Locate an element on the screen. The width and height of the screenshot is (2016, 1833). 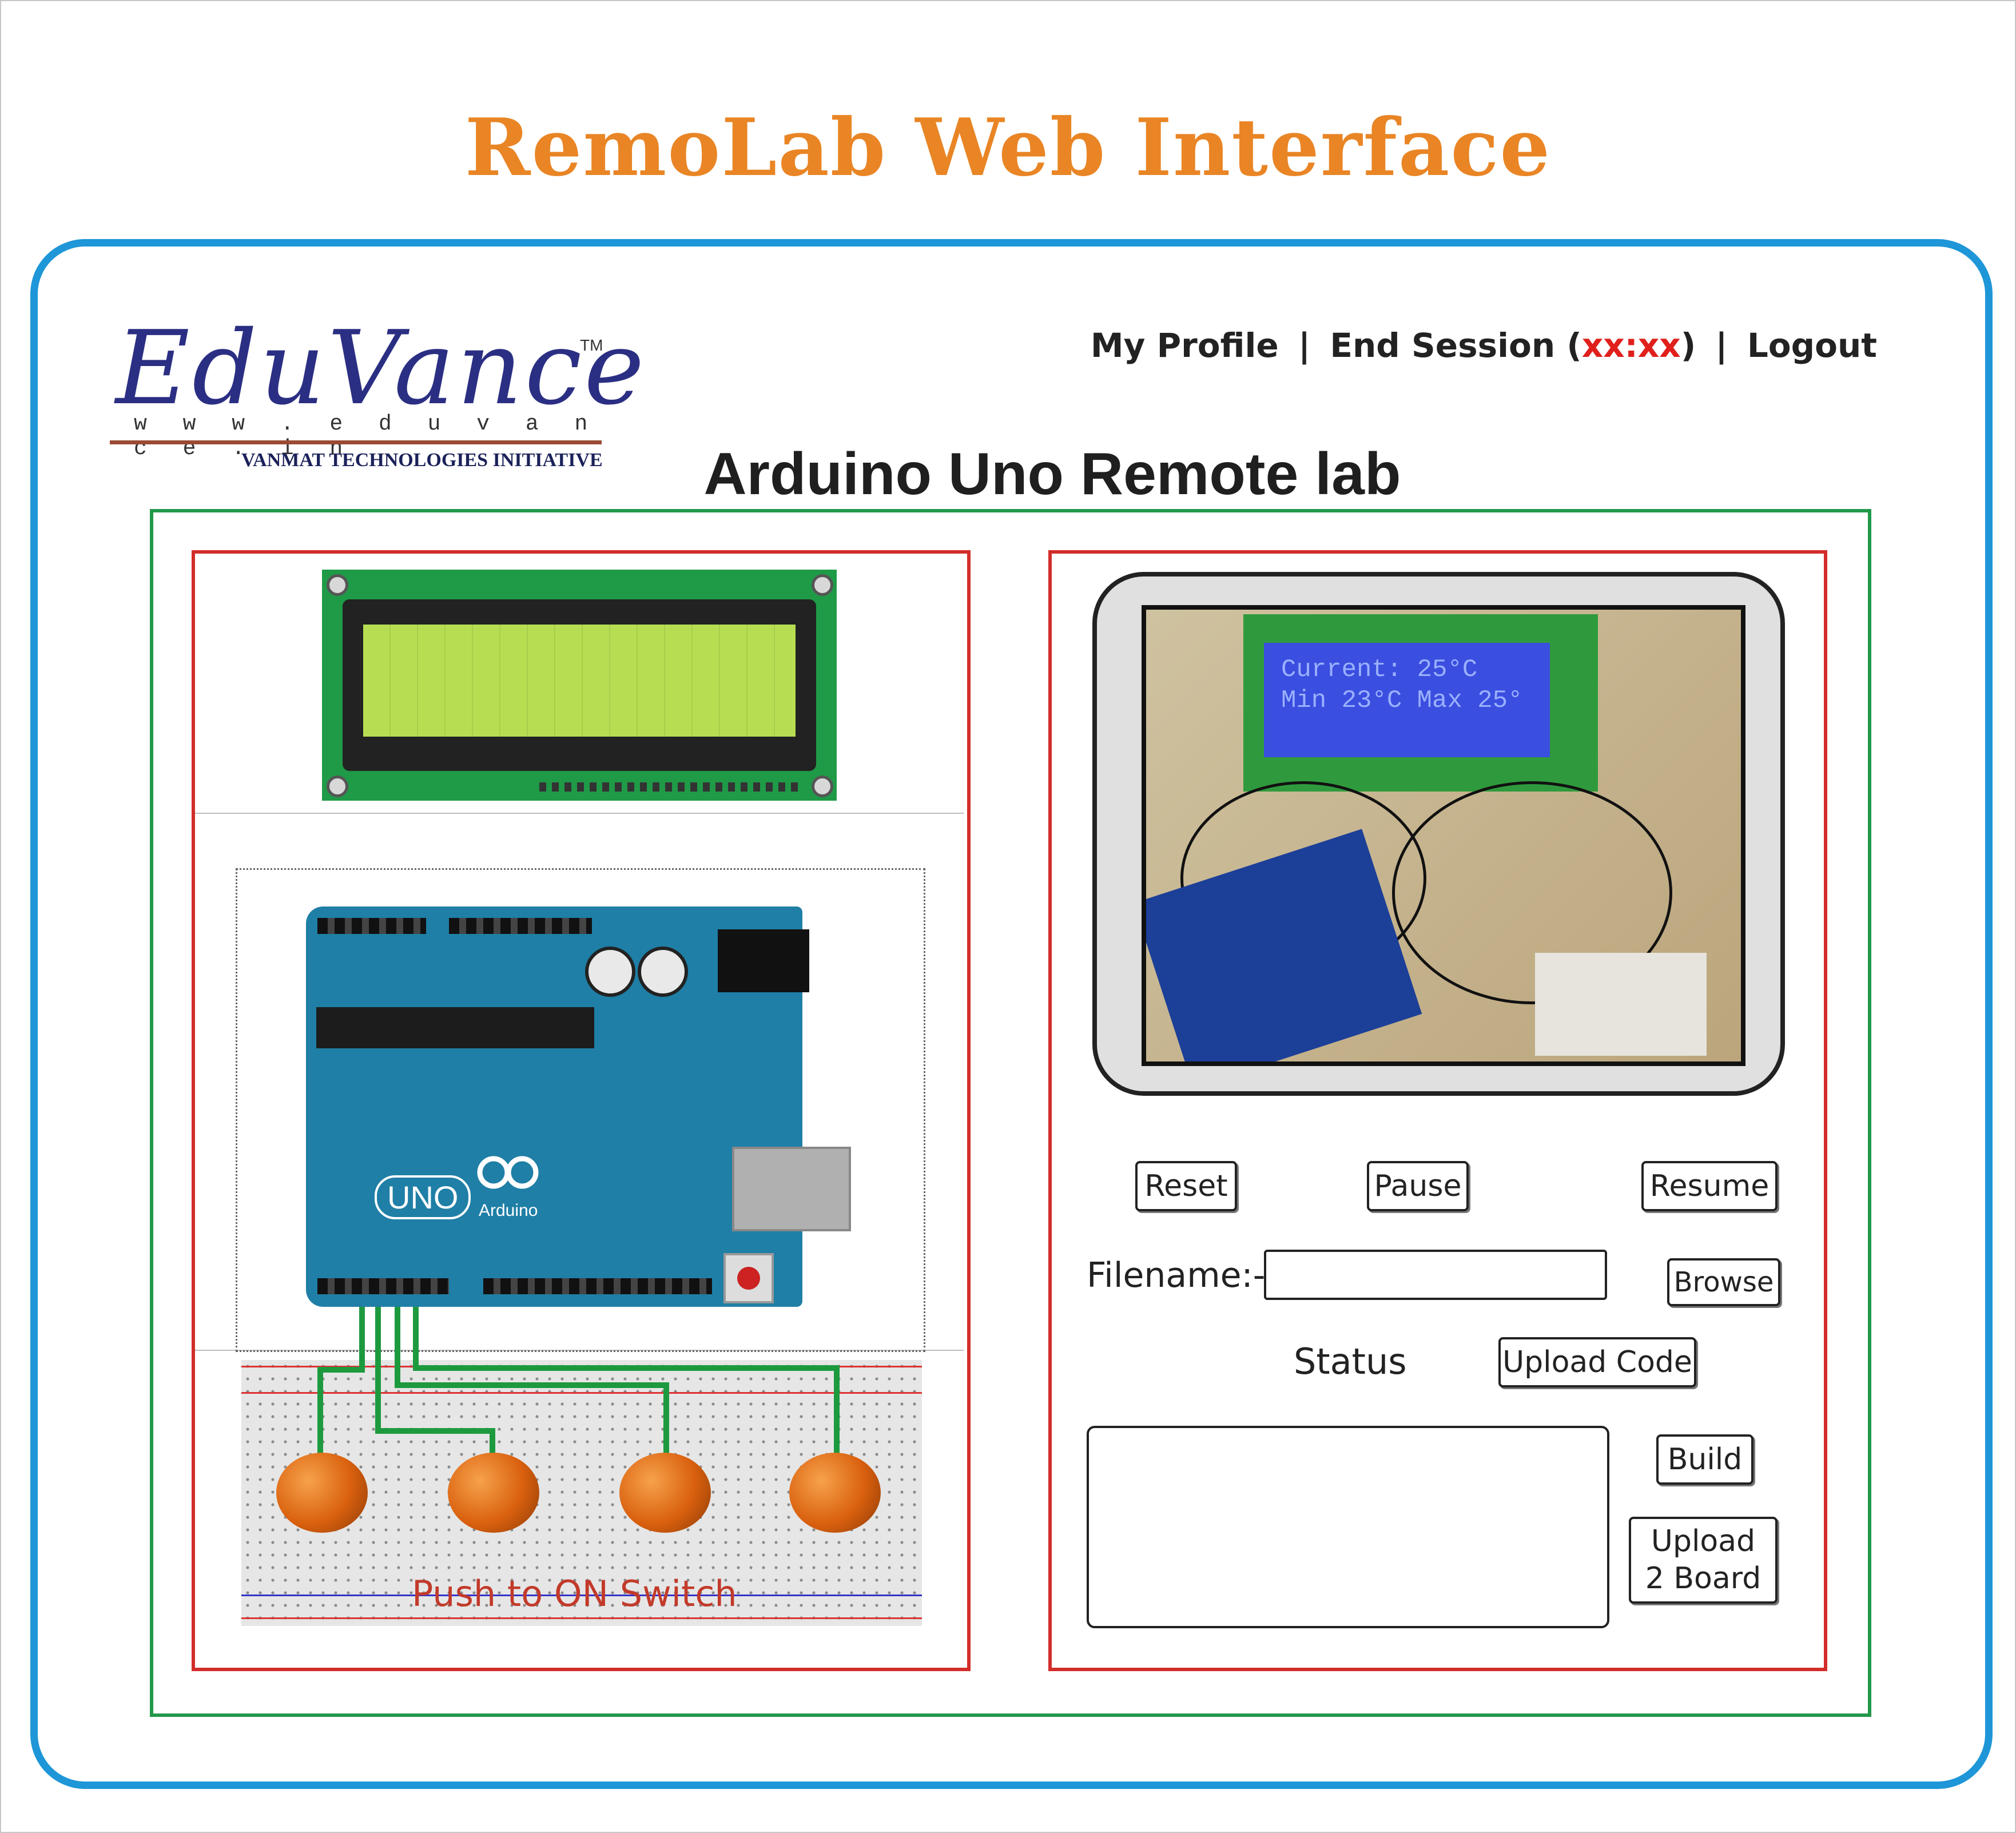
reset-button: Reset is located at coordinates (1186, 1186).